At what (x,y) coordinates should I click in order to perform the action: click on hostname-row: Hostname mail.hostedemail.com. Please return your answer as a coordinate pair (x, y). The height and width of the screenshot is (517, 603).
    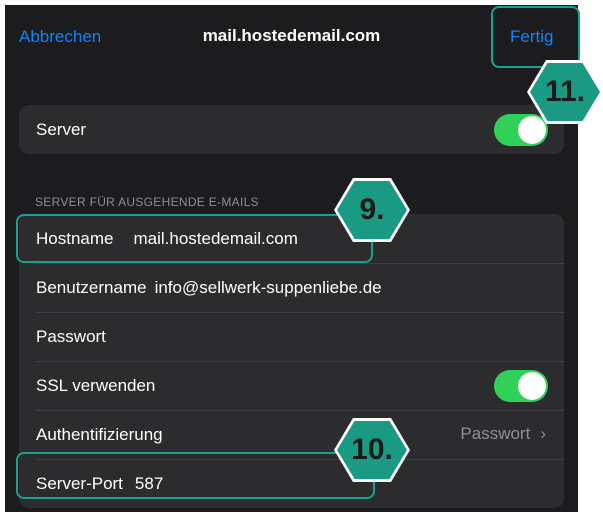
    Looking at the image, I should click on (291, 238).